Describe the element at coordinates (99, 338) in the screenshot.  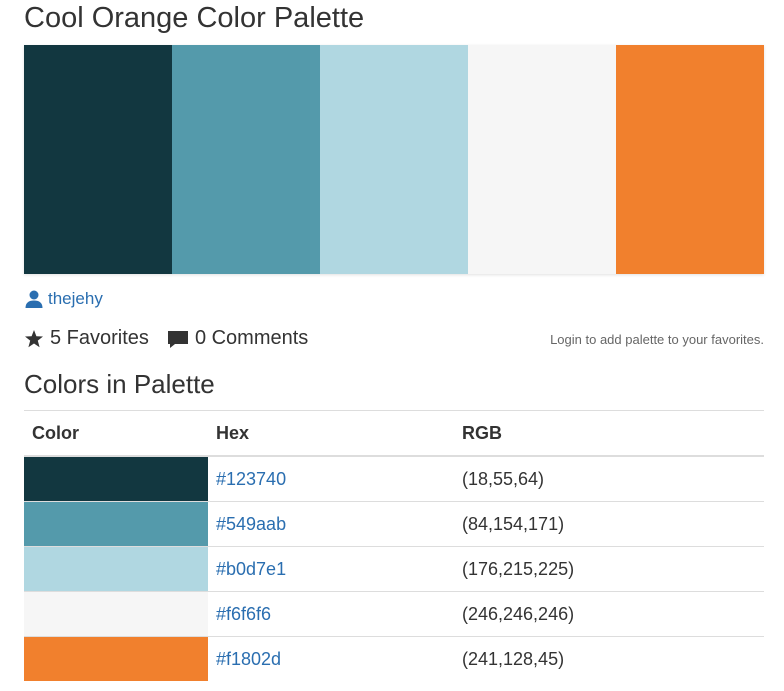
I see `favorites-count: 5 Favorites` at that location.